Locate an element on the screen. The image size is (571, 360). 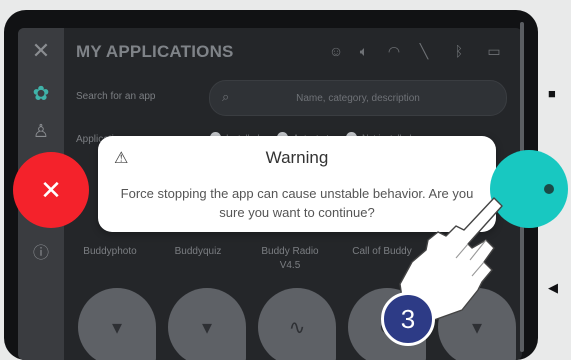
app-name: Buddyquiz is located at coordinates (198, 251).